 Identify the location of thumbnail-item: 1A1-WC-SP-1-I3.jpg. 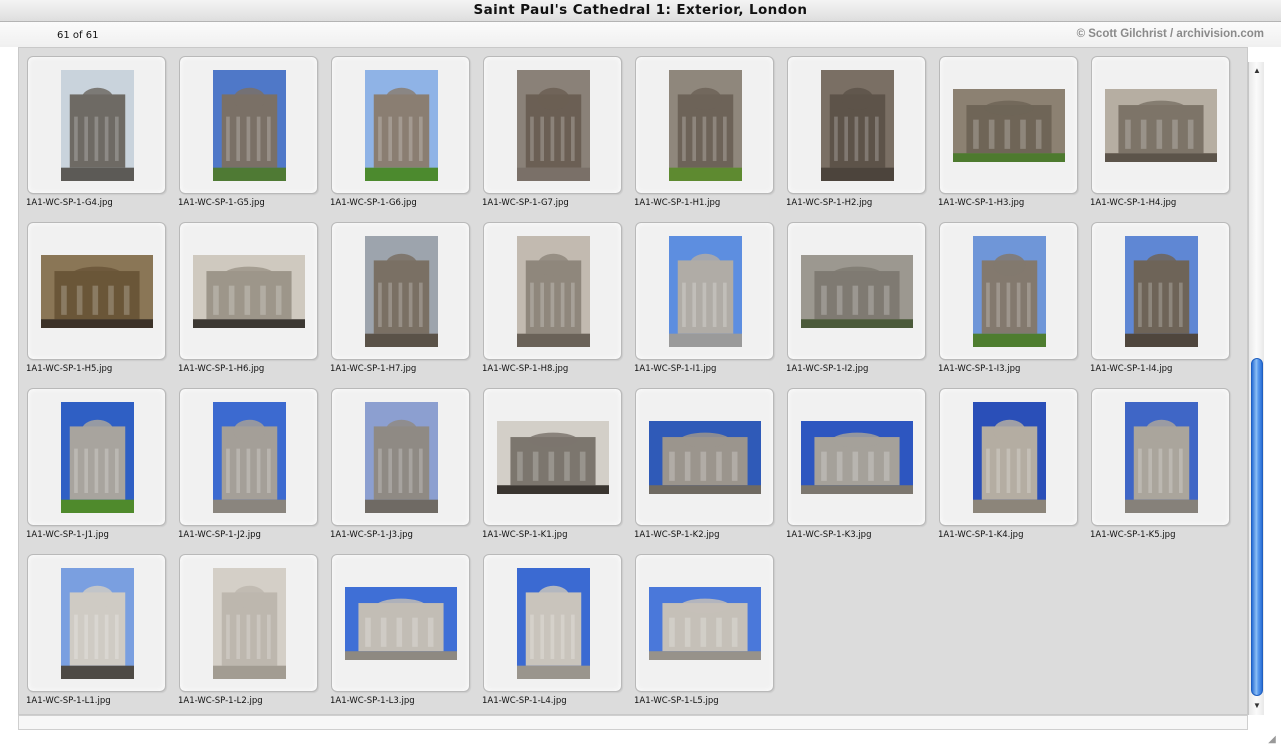
(1004, 294).